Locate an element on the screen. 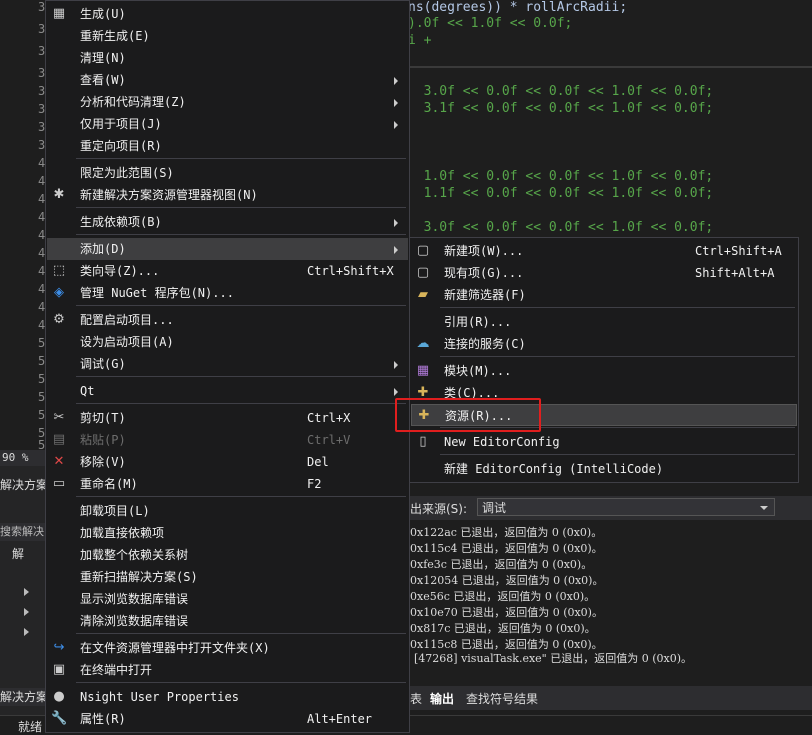 The image size is (812, 735). menu-item-rescan-solution: 重新扫描解决方案(S) is located at coordinates (227, 577).